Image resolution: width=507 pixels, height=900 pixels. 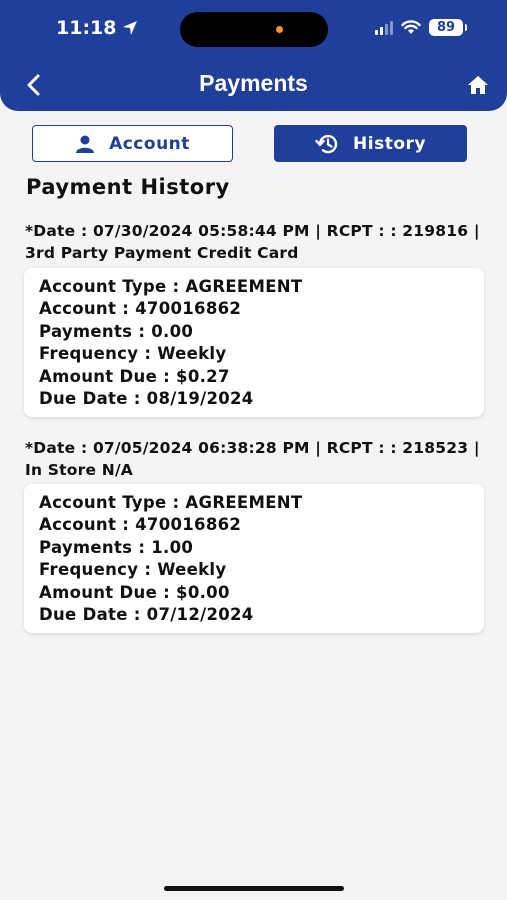 I want to click on amount-due: Amount Due : $0.00, so click(x=134, y=592).